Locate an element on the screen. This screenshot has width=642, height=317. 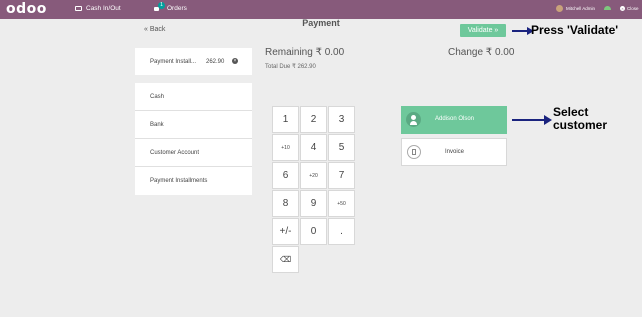
numpad-key-plus50: +50 is located at coordinates (341, 203).